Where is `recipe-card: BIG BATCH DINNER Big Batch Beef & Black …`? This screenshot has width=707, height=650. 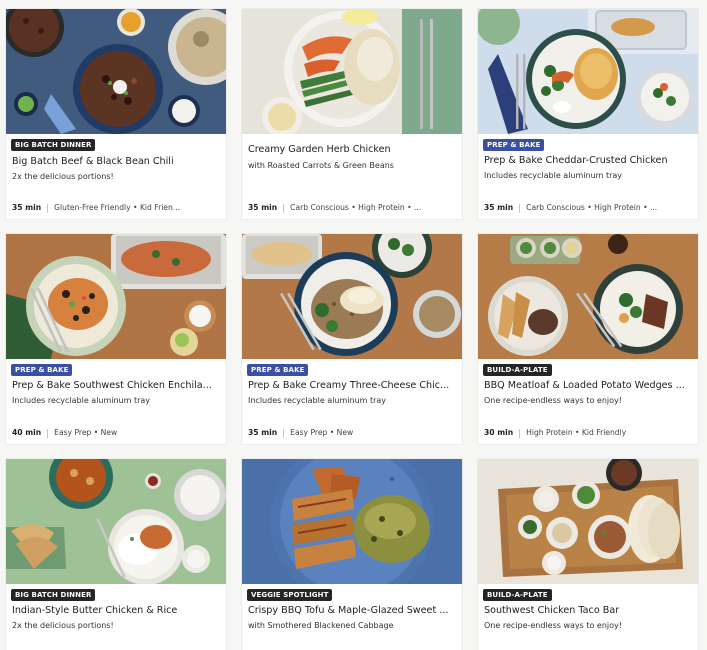
recipe-card: BIG BATCH DINNER Big Batch Beef & Black … is located at coordinates (116, 114).